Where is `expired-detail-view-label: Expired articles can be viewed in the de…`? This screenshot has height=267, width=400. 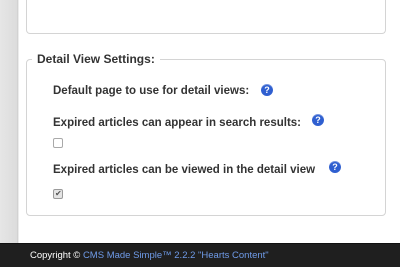 expired-detail-view-label: Expired articles can be viewed in the de… is located at coordinates (184, 170).